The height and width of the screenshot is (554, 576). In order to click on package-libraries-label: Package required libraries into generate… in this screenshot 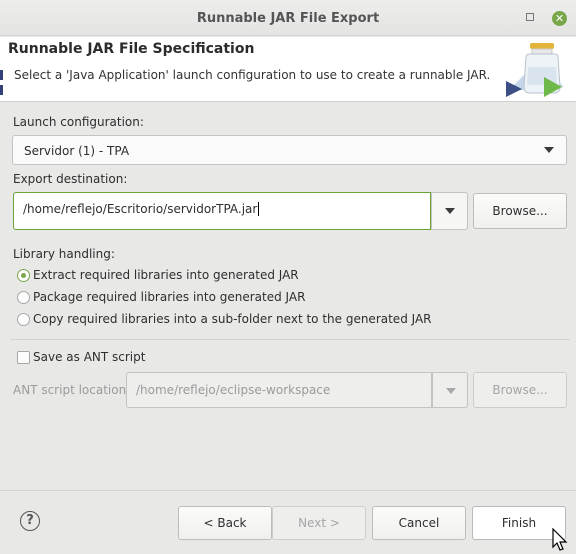, I will do `click(169, 297)`.